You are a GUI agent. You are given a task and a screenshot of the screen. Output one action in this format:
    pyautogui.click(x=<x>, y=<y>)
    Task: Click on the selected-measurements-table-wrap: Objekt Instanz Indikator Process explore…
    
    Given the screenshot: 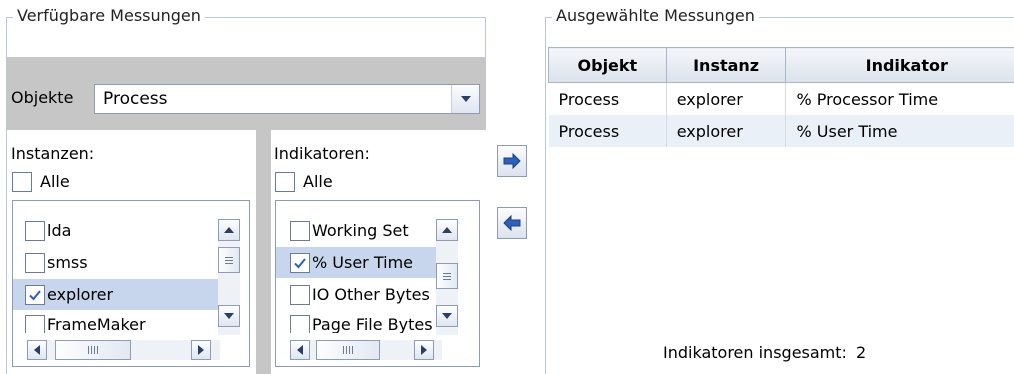 What is the action you would take?
    pyautogui.click(x=781, y=102)
    